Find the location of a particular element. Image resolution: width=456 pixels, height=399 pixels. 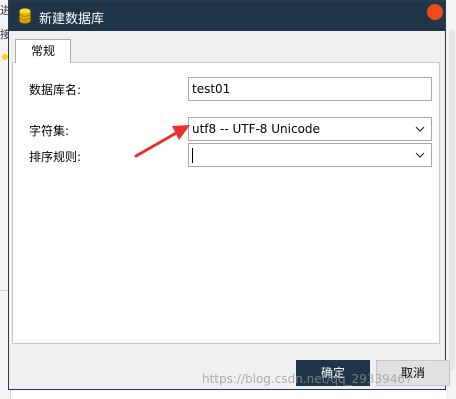

charset-select: utf8 -- UTF-8 Unicode is located at coordinates (310, 129).